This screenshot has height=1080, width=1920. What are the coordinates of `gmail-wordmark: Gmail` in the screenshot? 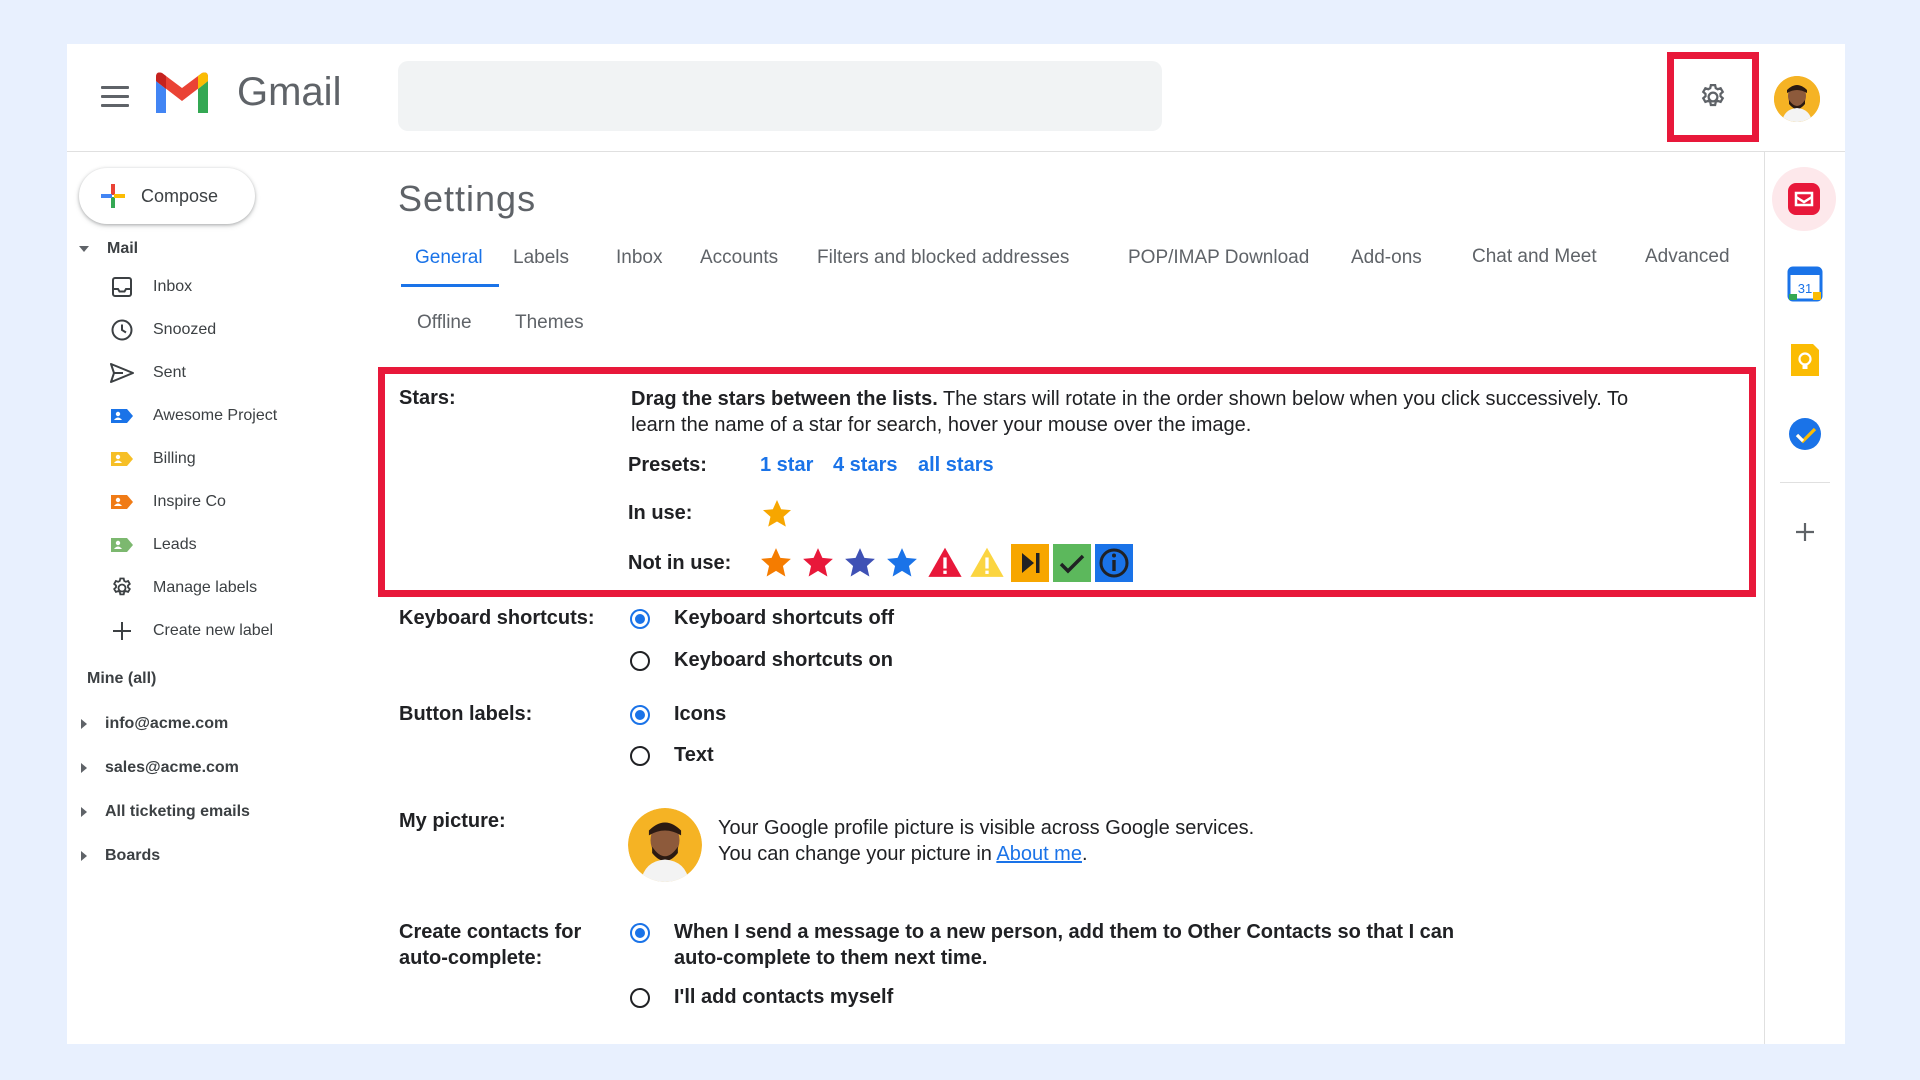 It's located at (289, 92).